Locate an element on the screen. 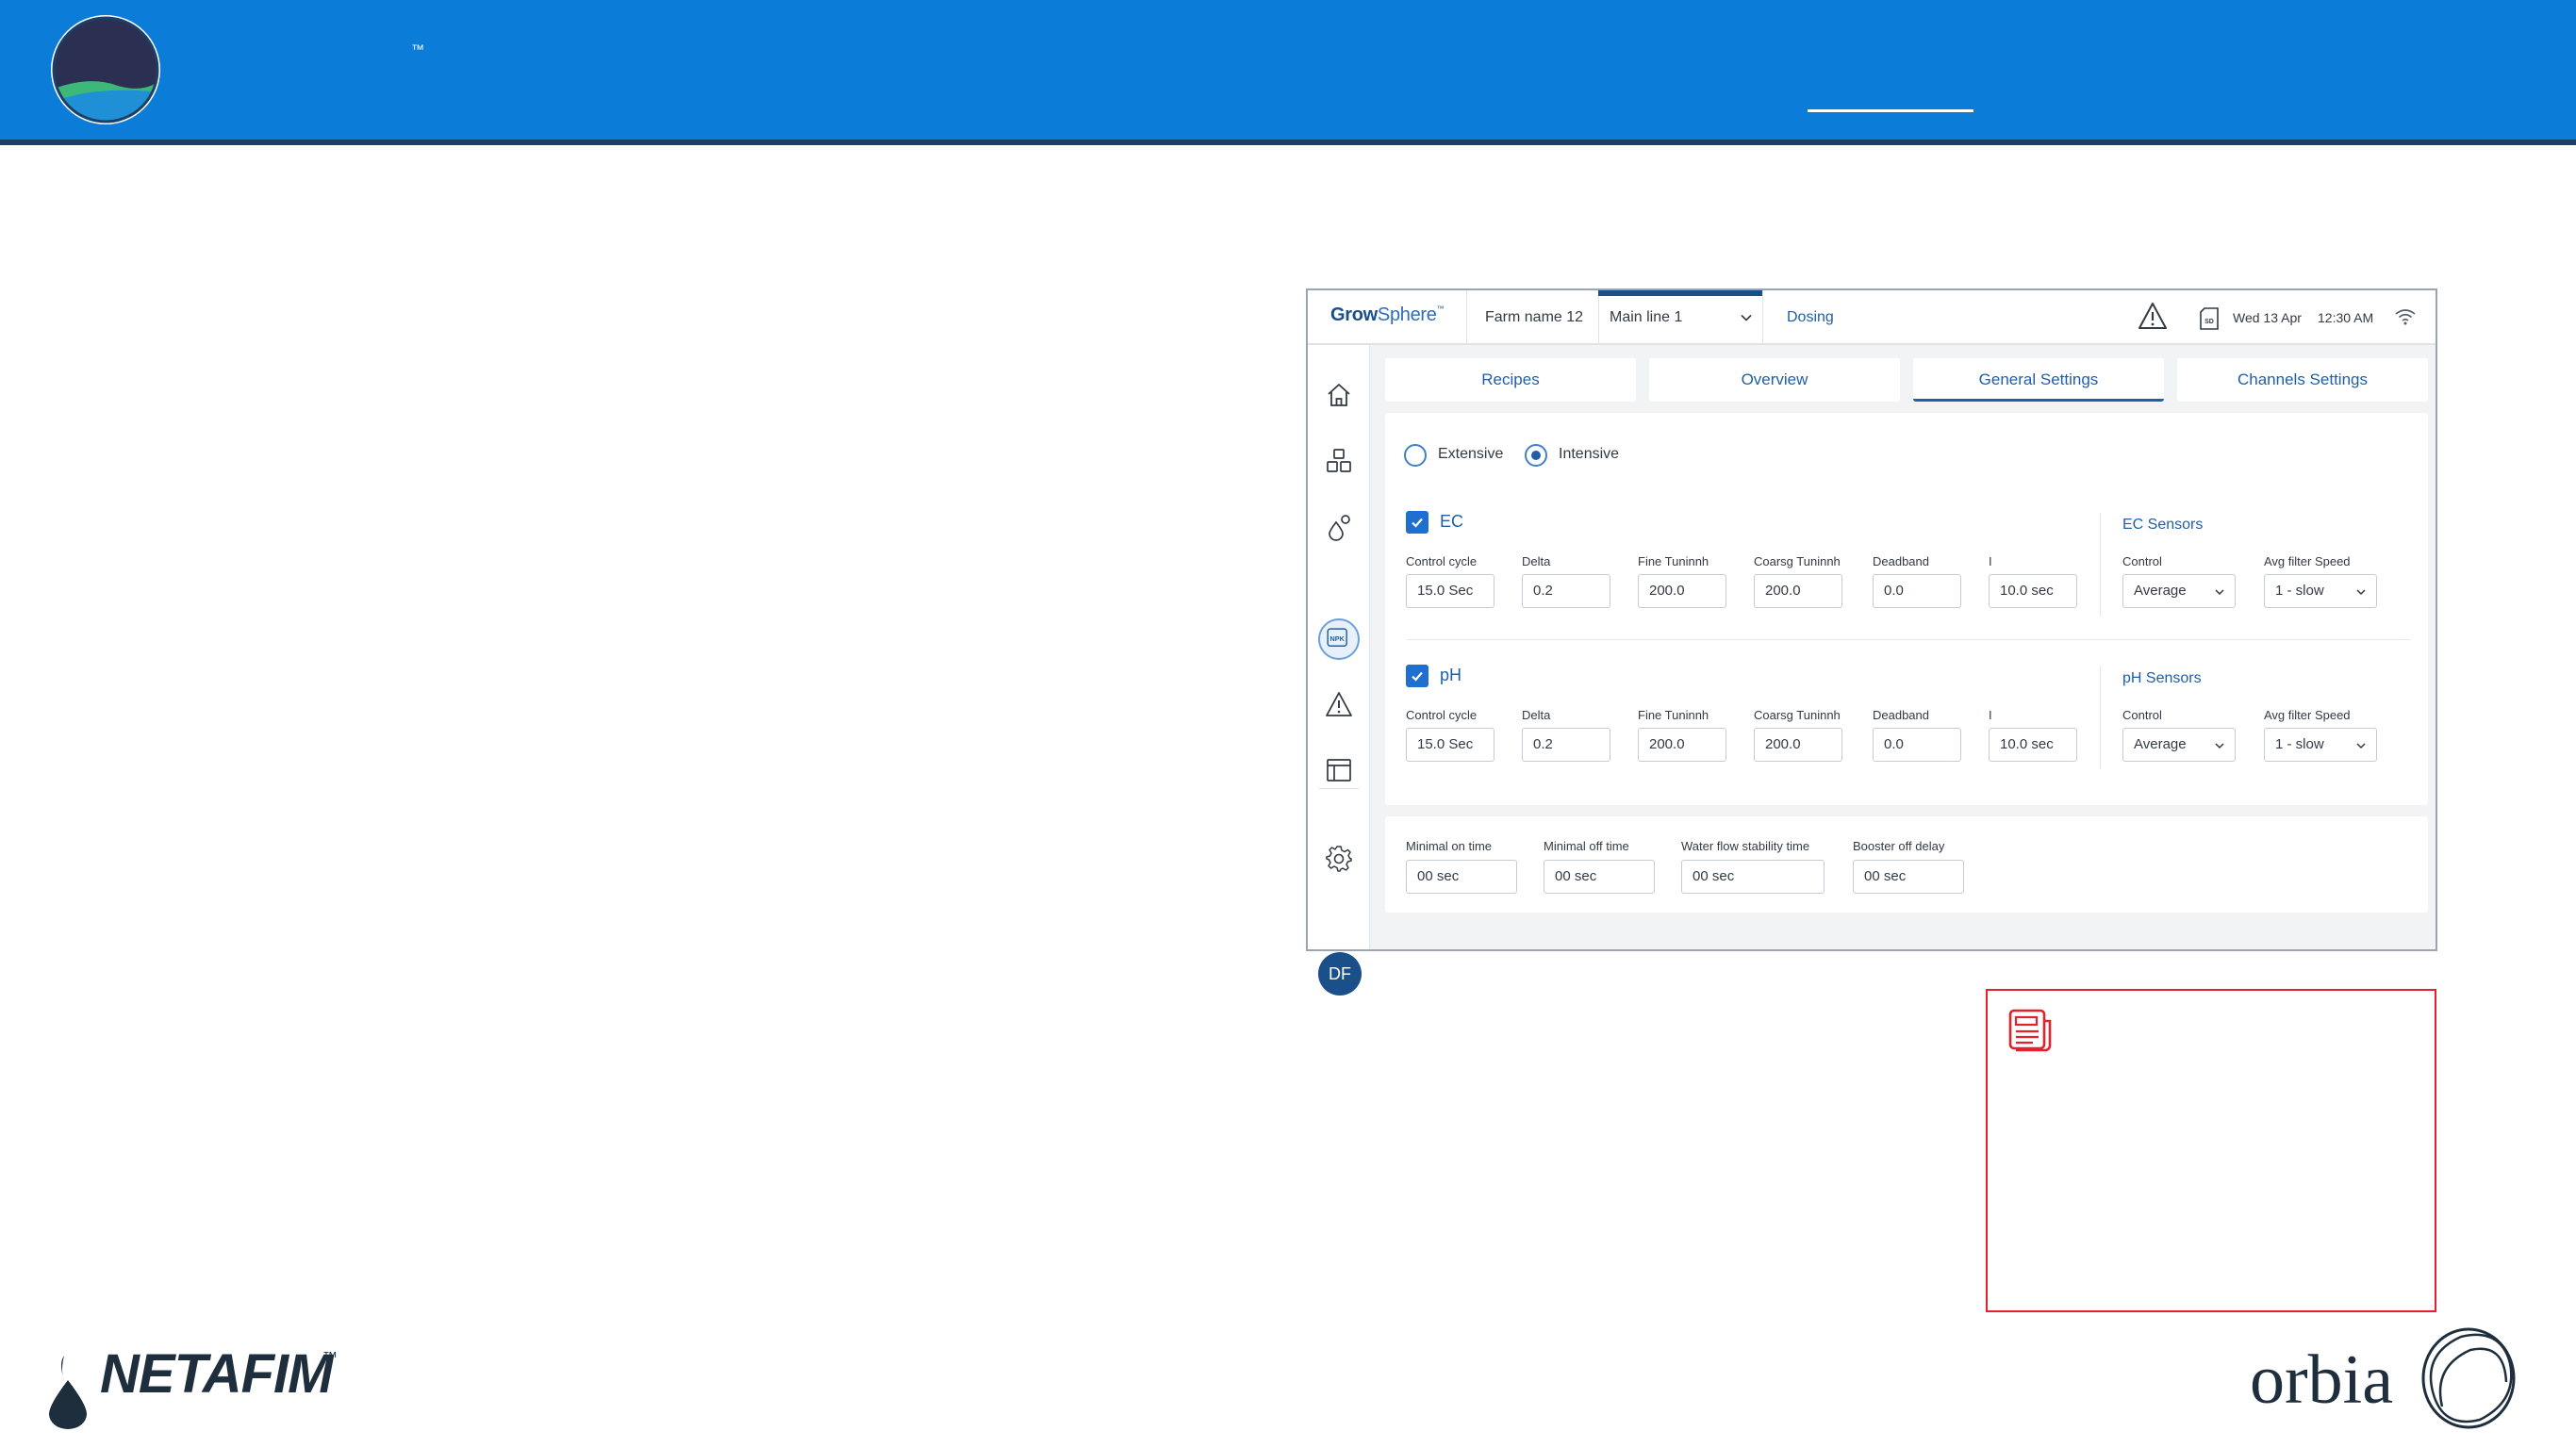 The width and height of the screenshot is (2576, 1448). breadcrumb-dosing: Dosing is located at coordinates (1810, 317).